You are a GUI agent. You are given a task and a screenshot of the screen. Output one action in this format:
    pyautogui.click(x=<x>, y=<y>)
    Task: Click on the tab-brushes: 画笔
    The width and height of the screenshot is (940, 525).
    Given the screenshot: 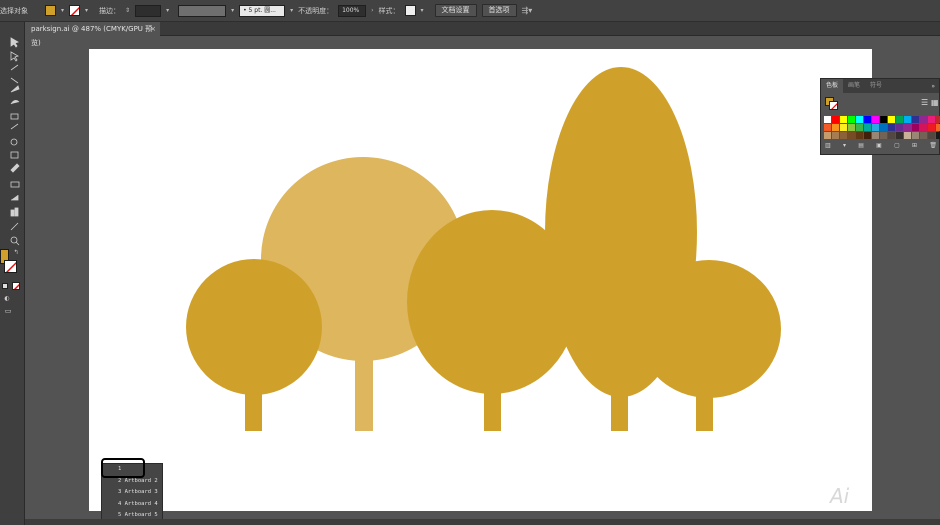 What is the action you would take?
    pyautogui.click(x=854, y=86)
    